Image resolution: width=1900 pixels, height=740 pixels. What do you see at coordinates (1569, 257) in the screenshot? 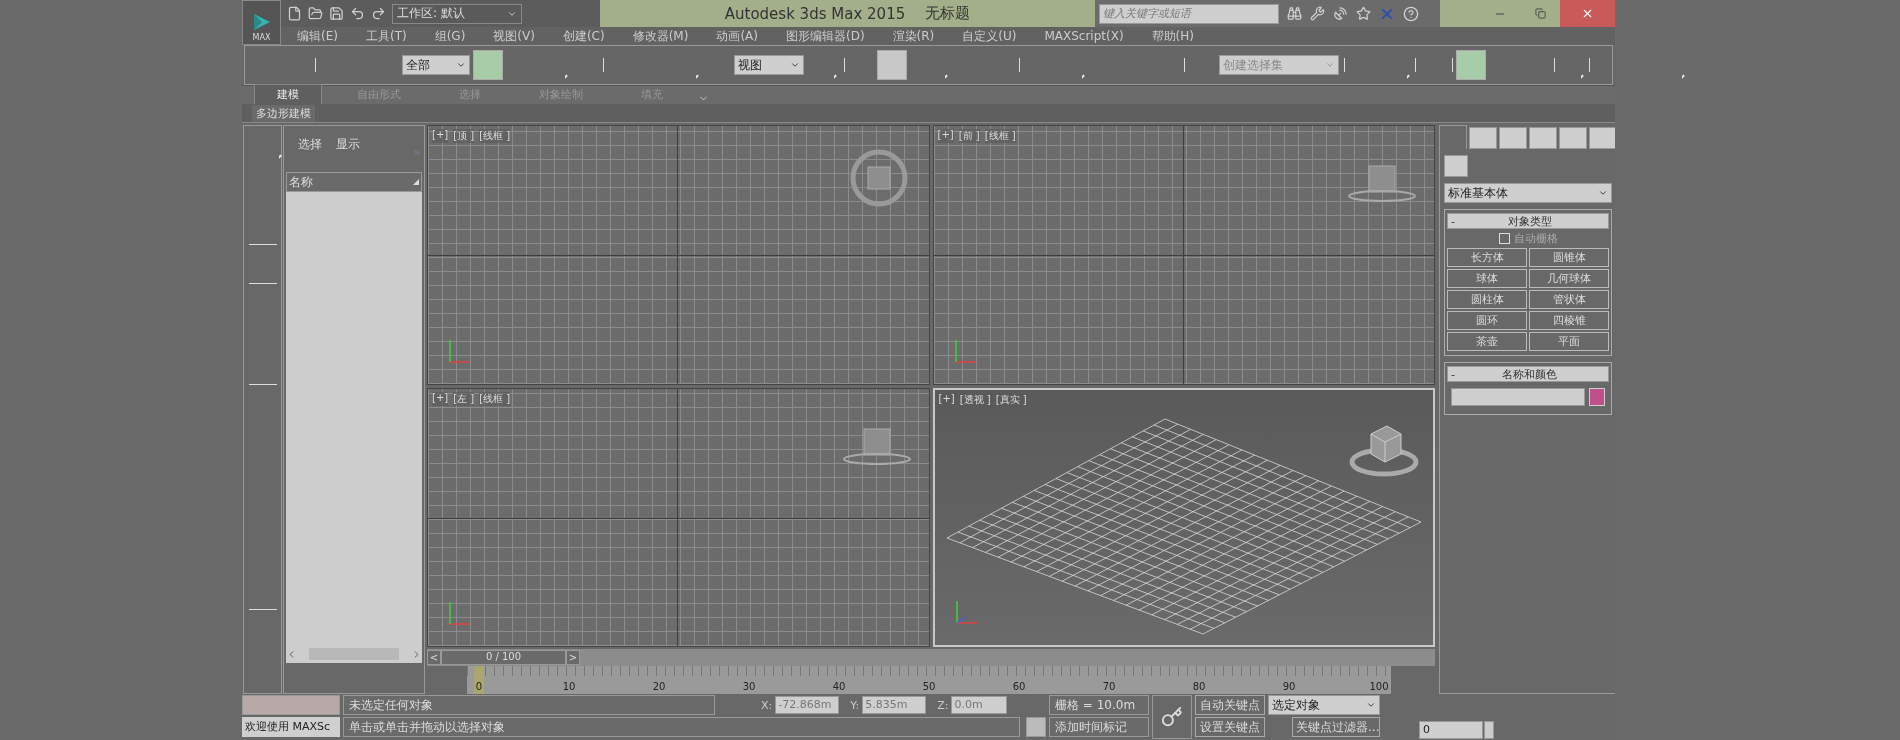
I see `object-type-button: 圆锥体` at bounding box center [1569, 257].